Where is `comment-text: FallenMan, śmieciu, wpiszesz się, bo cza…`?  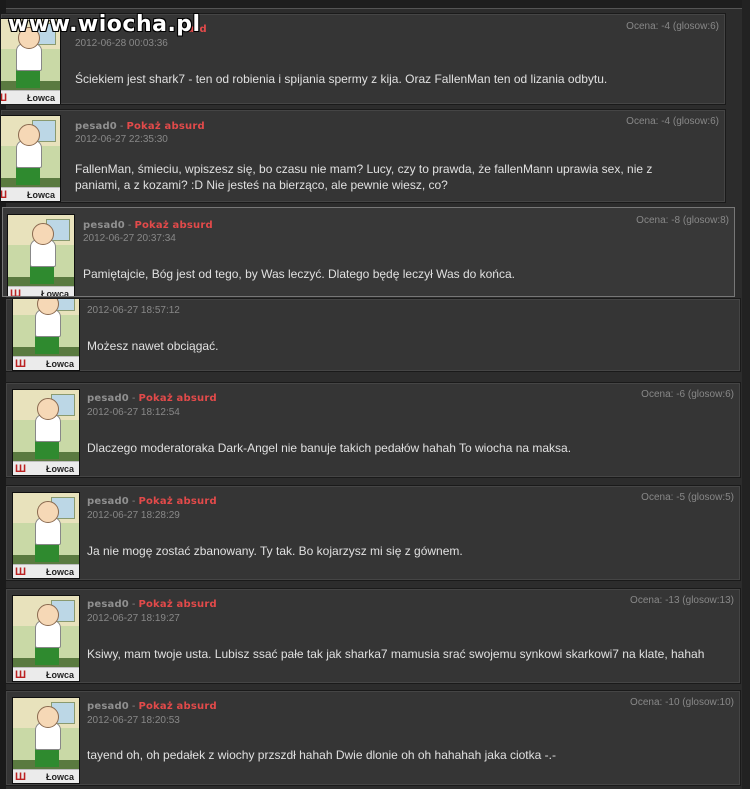
comment-text: FallenMan, śmieciu, wpiszesz się, bo cza… is located at coordinates (364, 177).